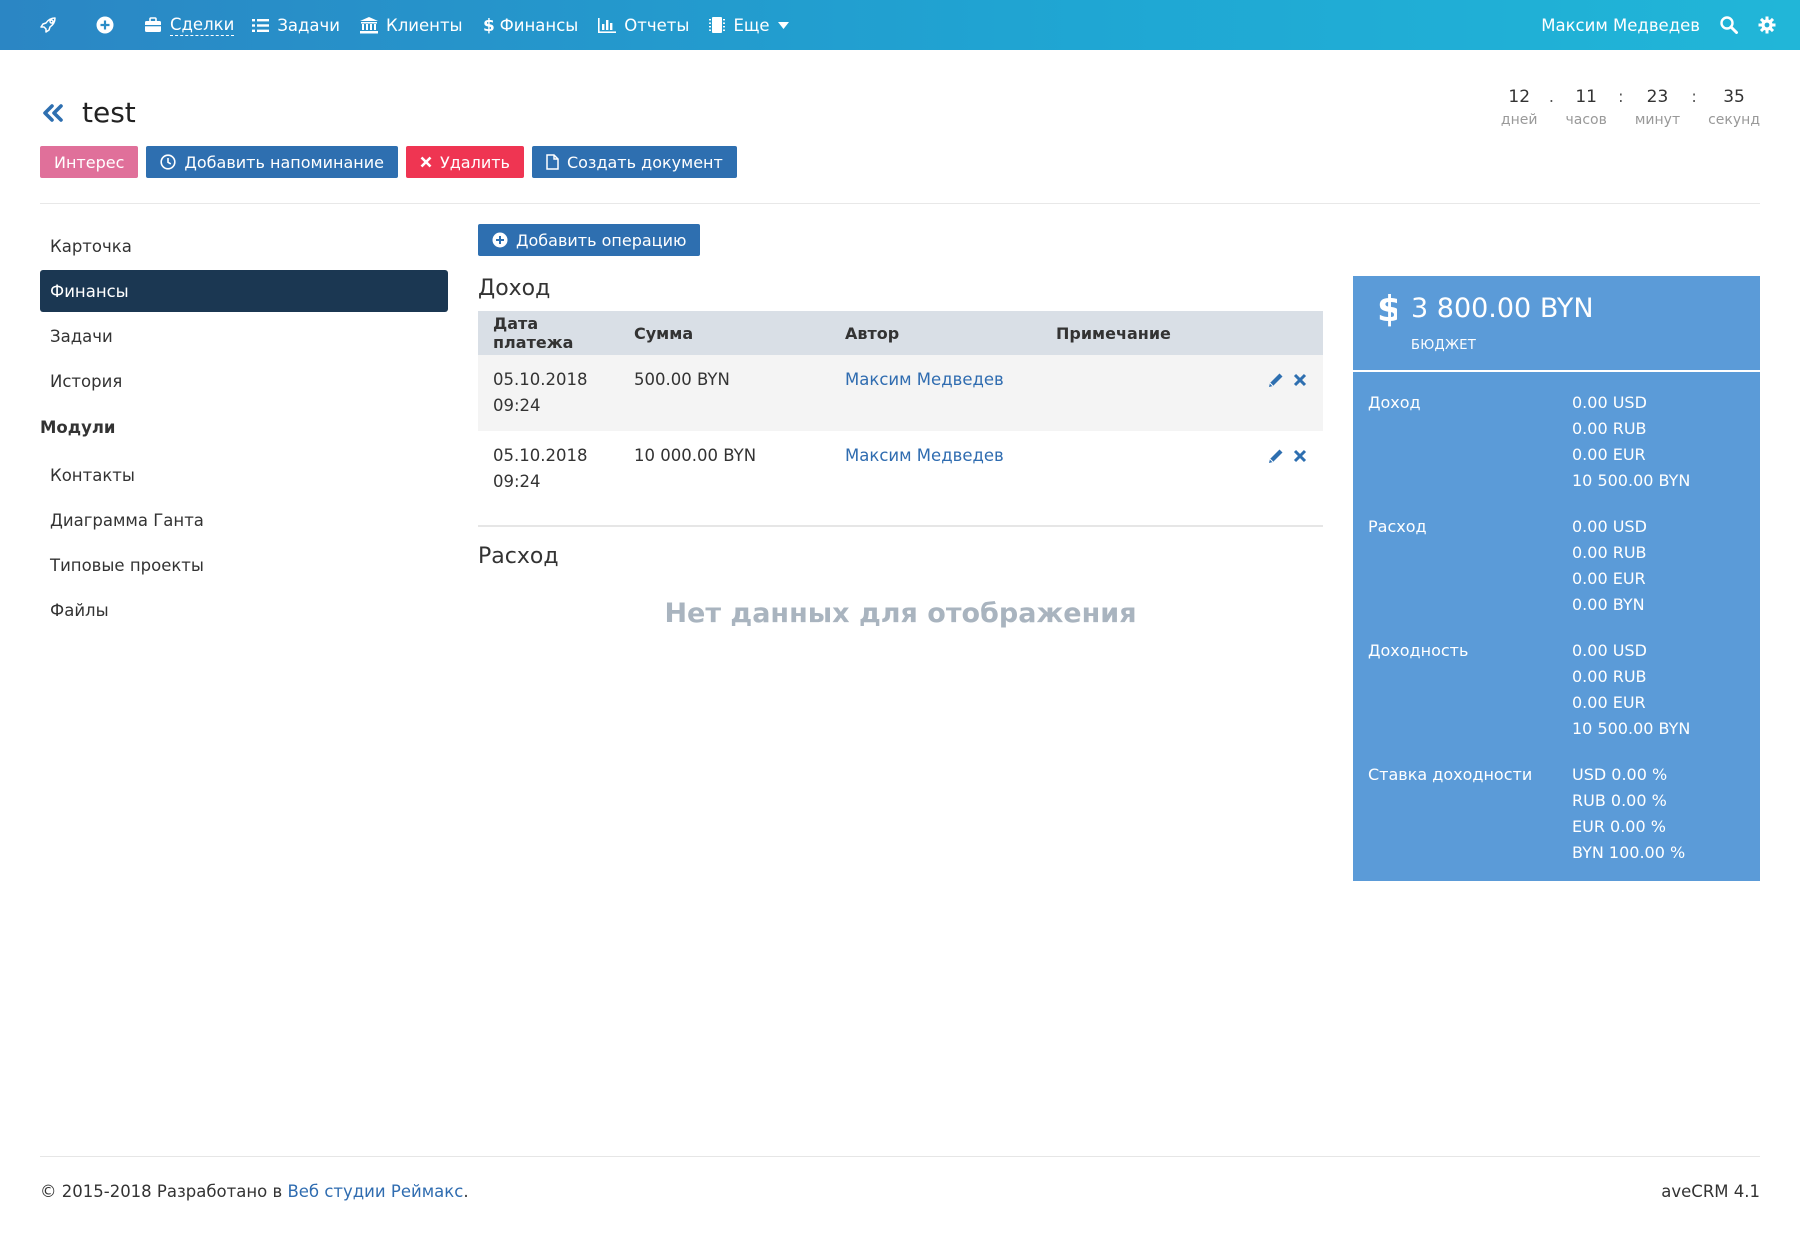 The height and width of the screenshot is (1255, 1800). What do you see at coordinates (244, 381) in the screenshot?
I see `sidebar-item-history: История` at bounding box center [244, 381].